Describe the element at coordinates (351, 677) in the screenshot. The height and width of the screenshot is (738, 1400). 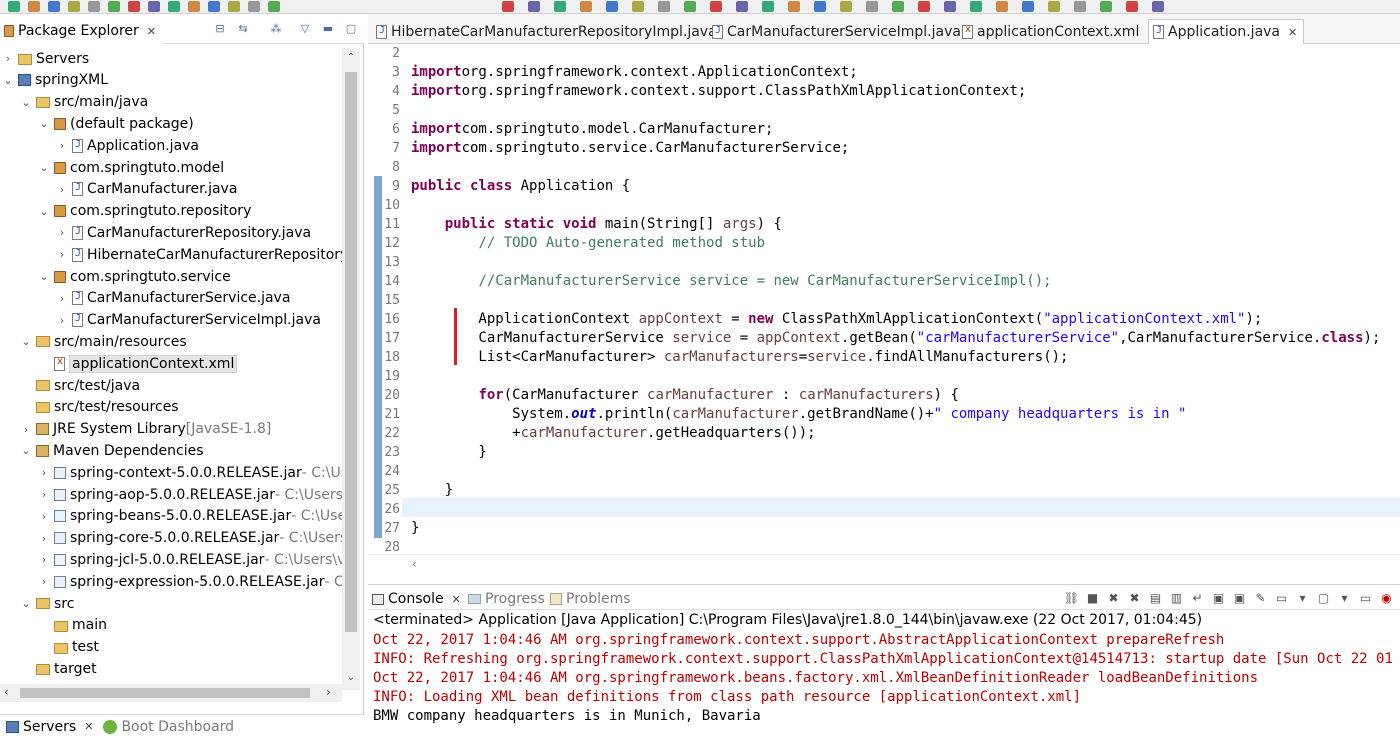
I see `scroll-down-icon: ⌄` at that location.